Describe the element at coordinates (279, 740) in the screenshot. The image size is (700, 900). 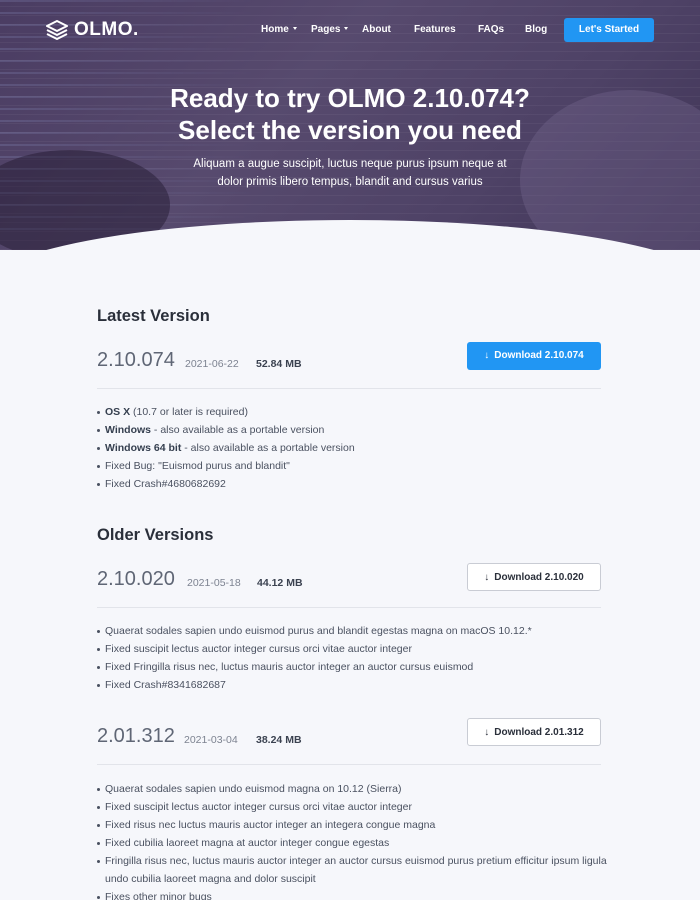
I see `file-size: 38.24 MB` at that location.